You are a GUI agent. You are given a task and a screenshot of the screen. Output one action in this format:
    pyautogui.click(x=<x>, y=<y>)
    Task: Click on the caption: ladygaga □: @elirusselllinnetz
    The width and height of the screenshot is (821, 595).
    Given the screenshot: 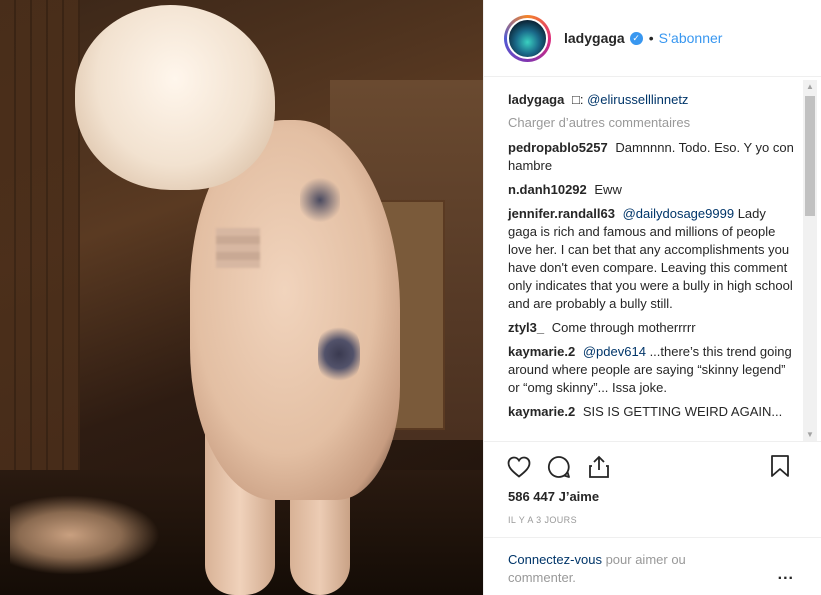 What is the action you would take?
    pyautogui.click(x=651, y=100)
    